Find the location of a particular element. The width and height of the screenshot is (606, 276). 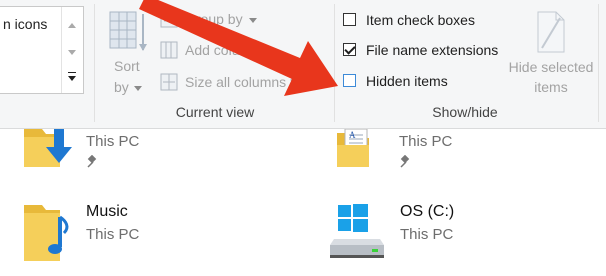

list-item: A This PC is located at coordinates (465, 153).